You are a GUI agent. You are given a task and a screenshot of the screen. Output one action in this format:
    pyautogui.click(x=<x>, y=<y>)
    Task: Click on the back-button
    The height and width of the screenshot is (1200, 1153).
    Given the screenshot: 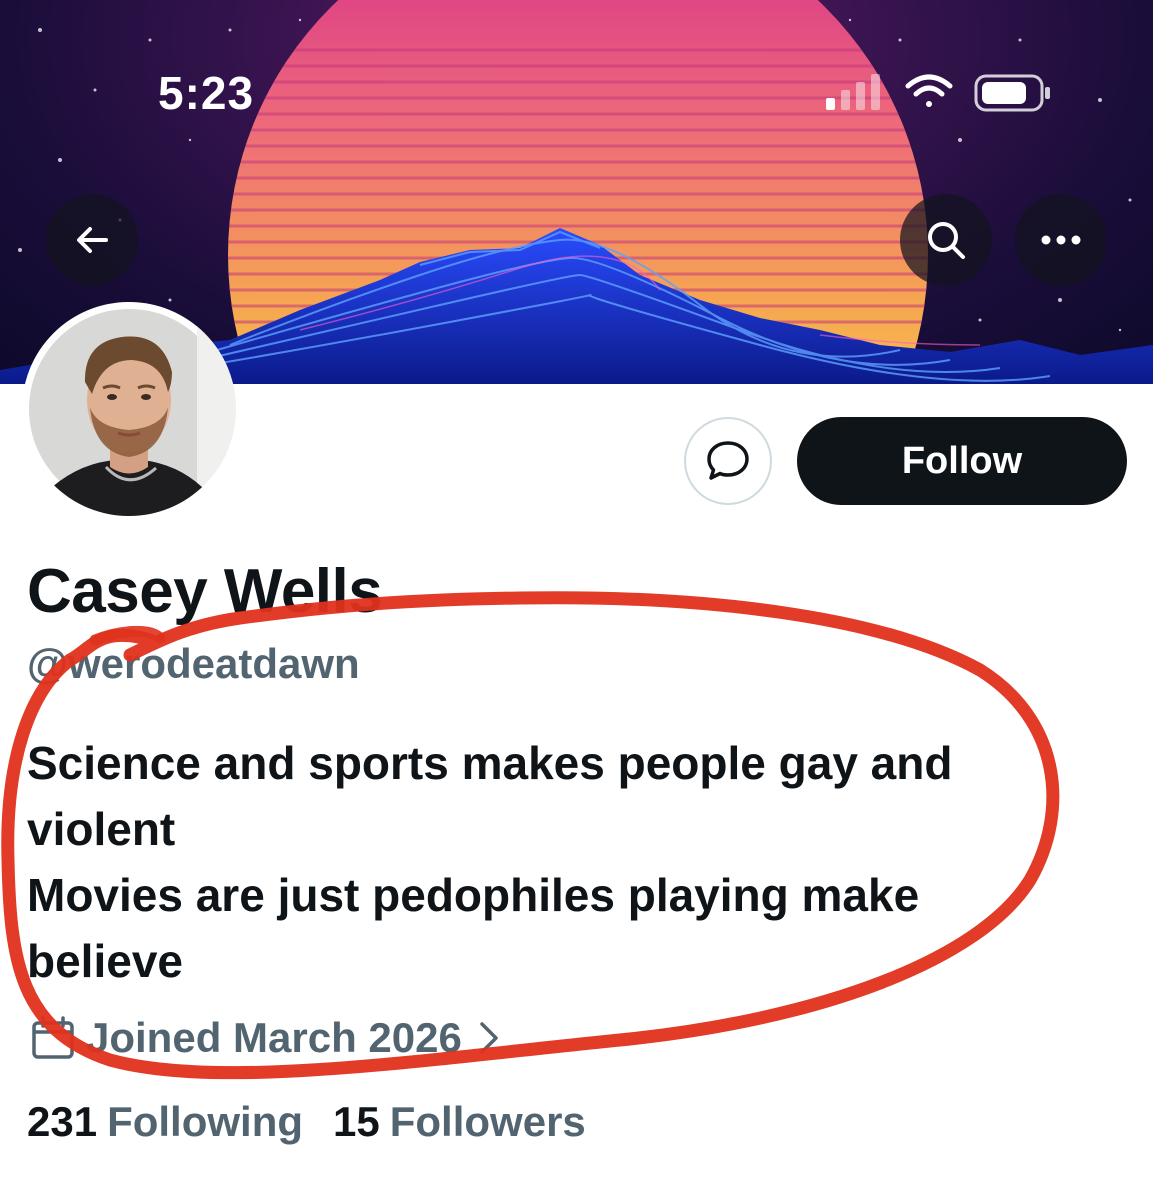 What is the action you would take?
    pyautogui.click(x=92, y=240)
    